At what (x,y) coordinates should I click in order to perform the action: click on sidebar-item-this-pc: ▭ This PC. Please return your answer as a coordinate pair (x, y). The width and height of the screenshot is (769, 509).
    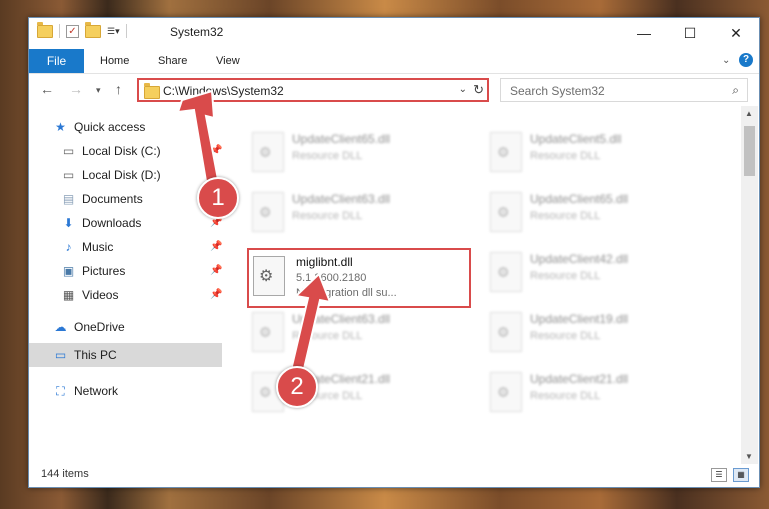
    Looking at the image, I should click on (125, 355).